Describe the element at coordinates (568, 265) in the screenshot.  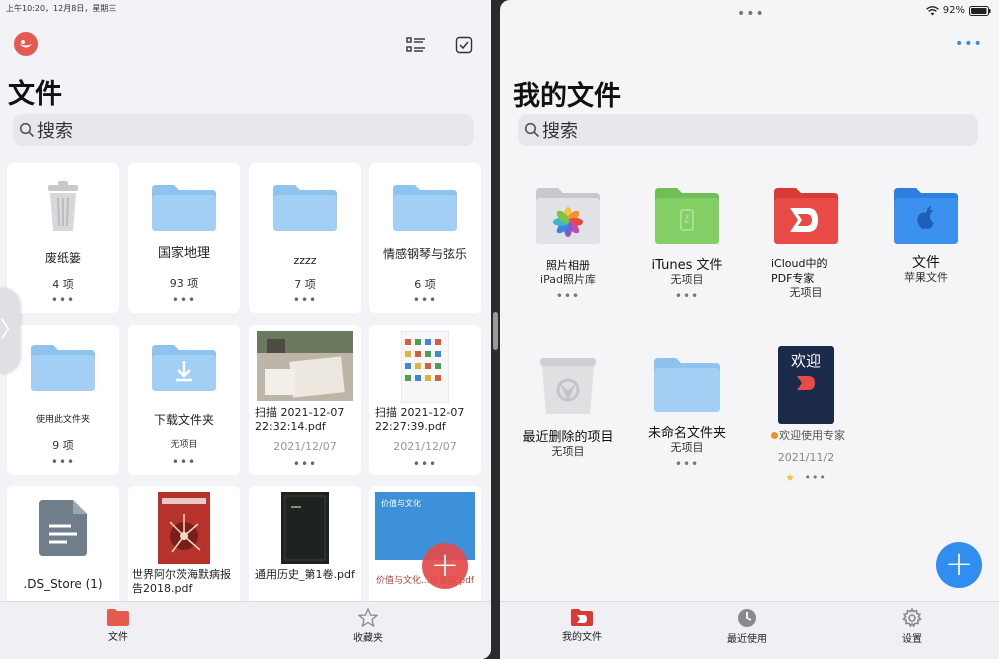
I see `location-name: 照片相册` at that location.